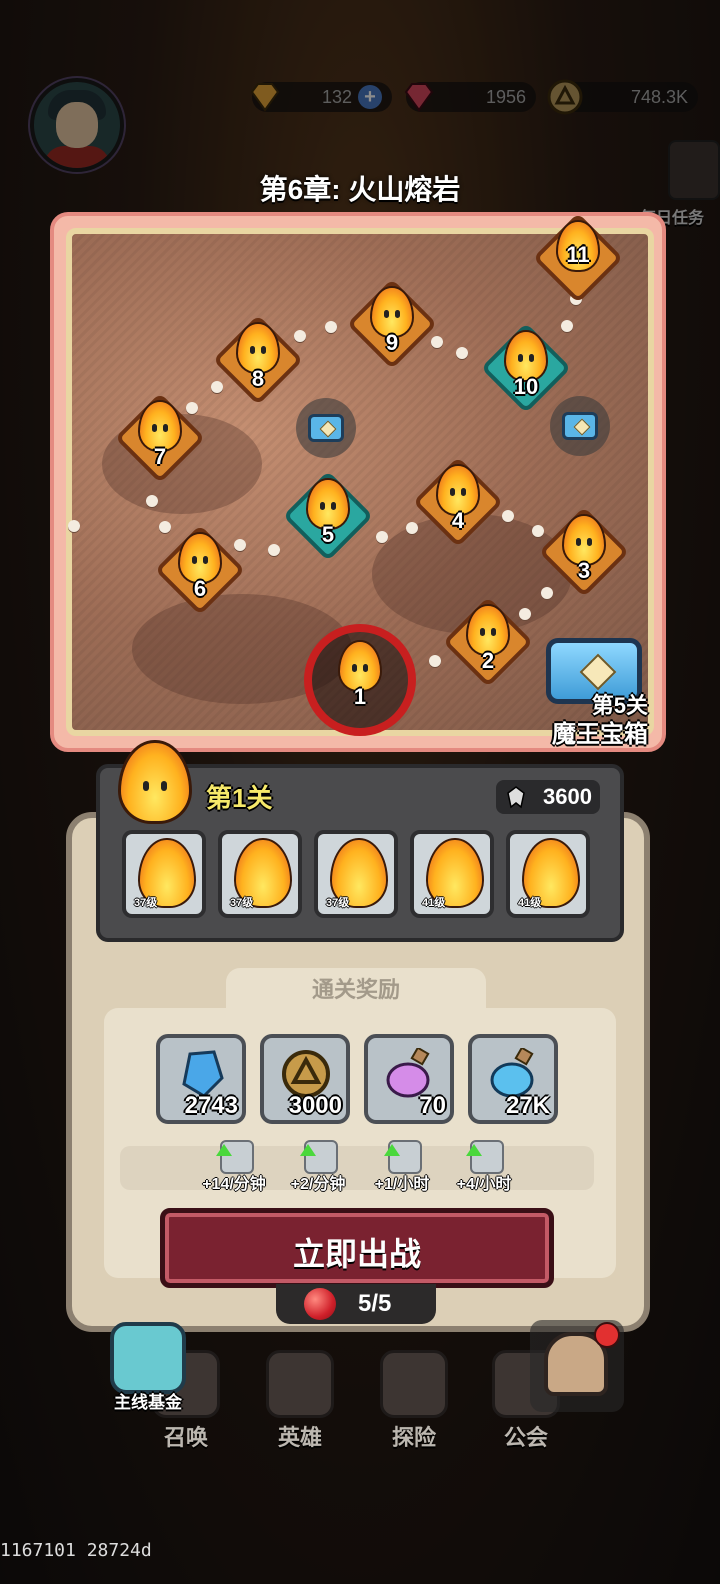 Image resolution: width=720 pixels, height=1584 pixels. I want to click on enemy-slot-5: 41级, so click(548, 874).